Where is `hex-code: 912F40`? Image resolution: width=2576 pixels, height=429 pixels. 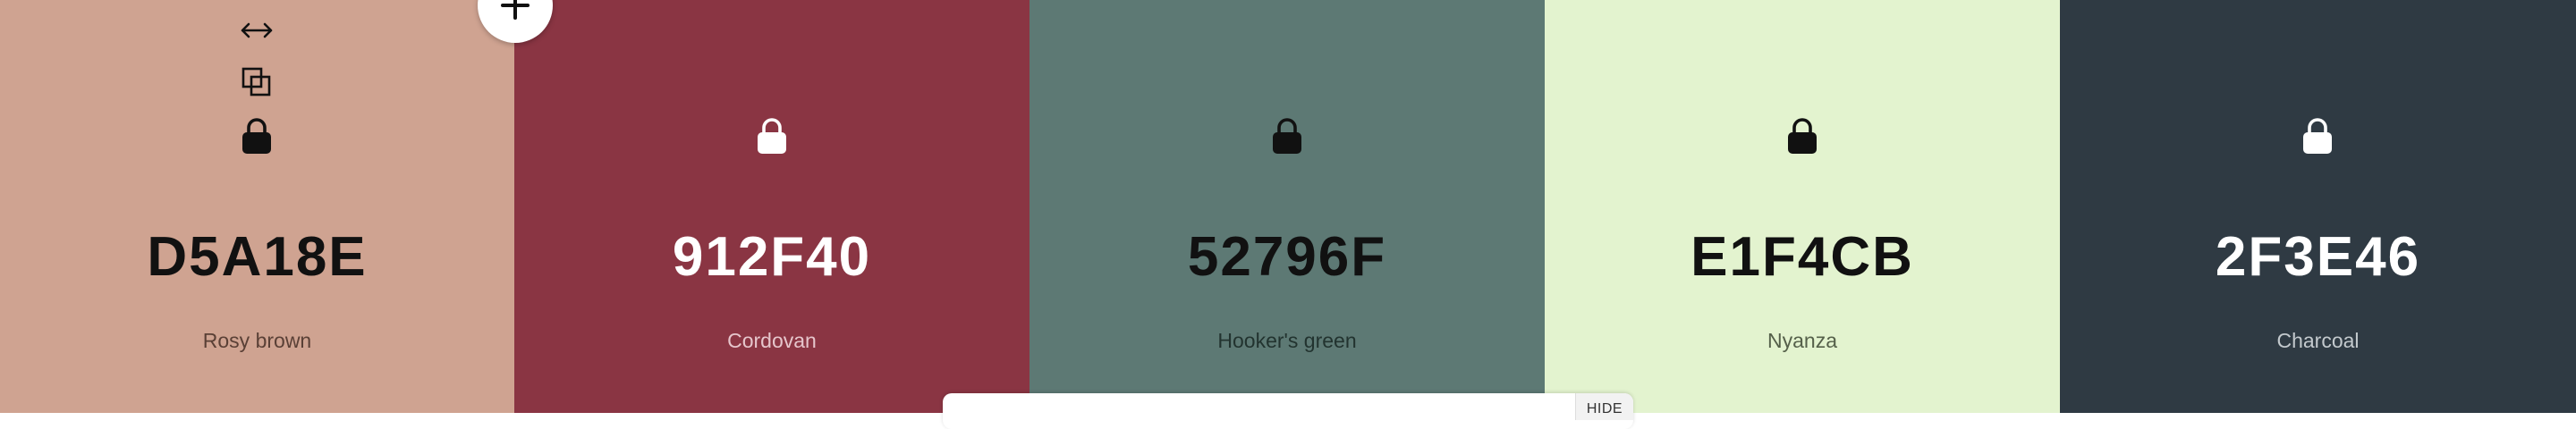
hex-code: 912F40 is located at coordinates (772, 257).